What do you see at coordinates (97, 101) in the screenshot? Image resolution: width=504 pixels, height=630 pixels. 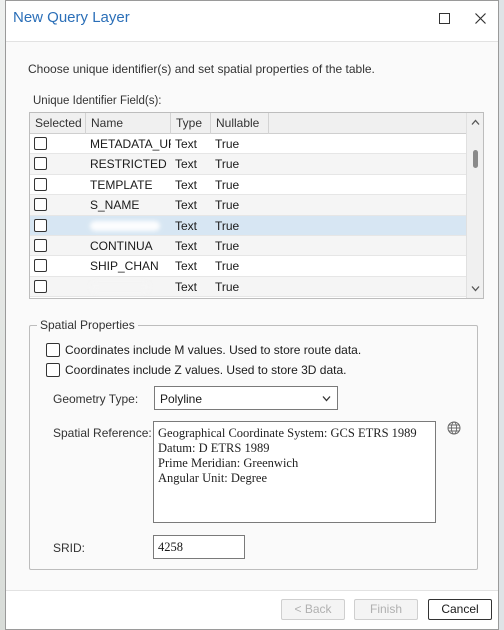 I see `unique-identifier-label: Unique Identifier Field(s):` at bounding box center [97, 101].